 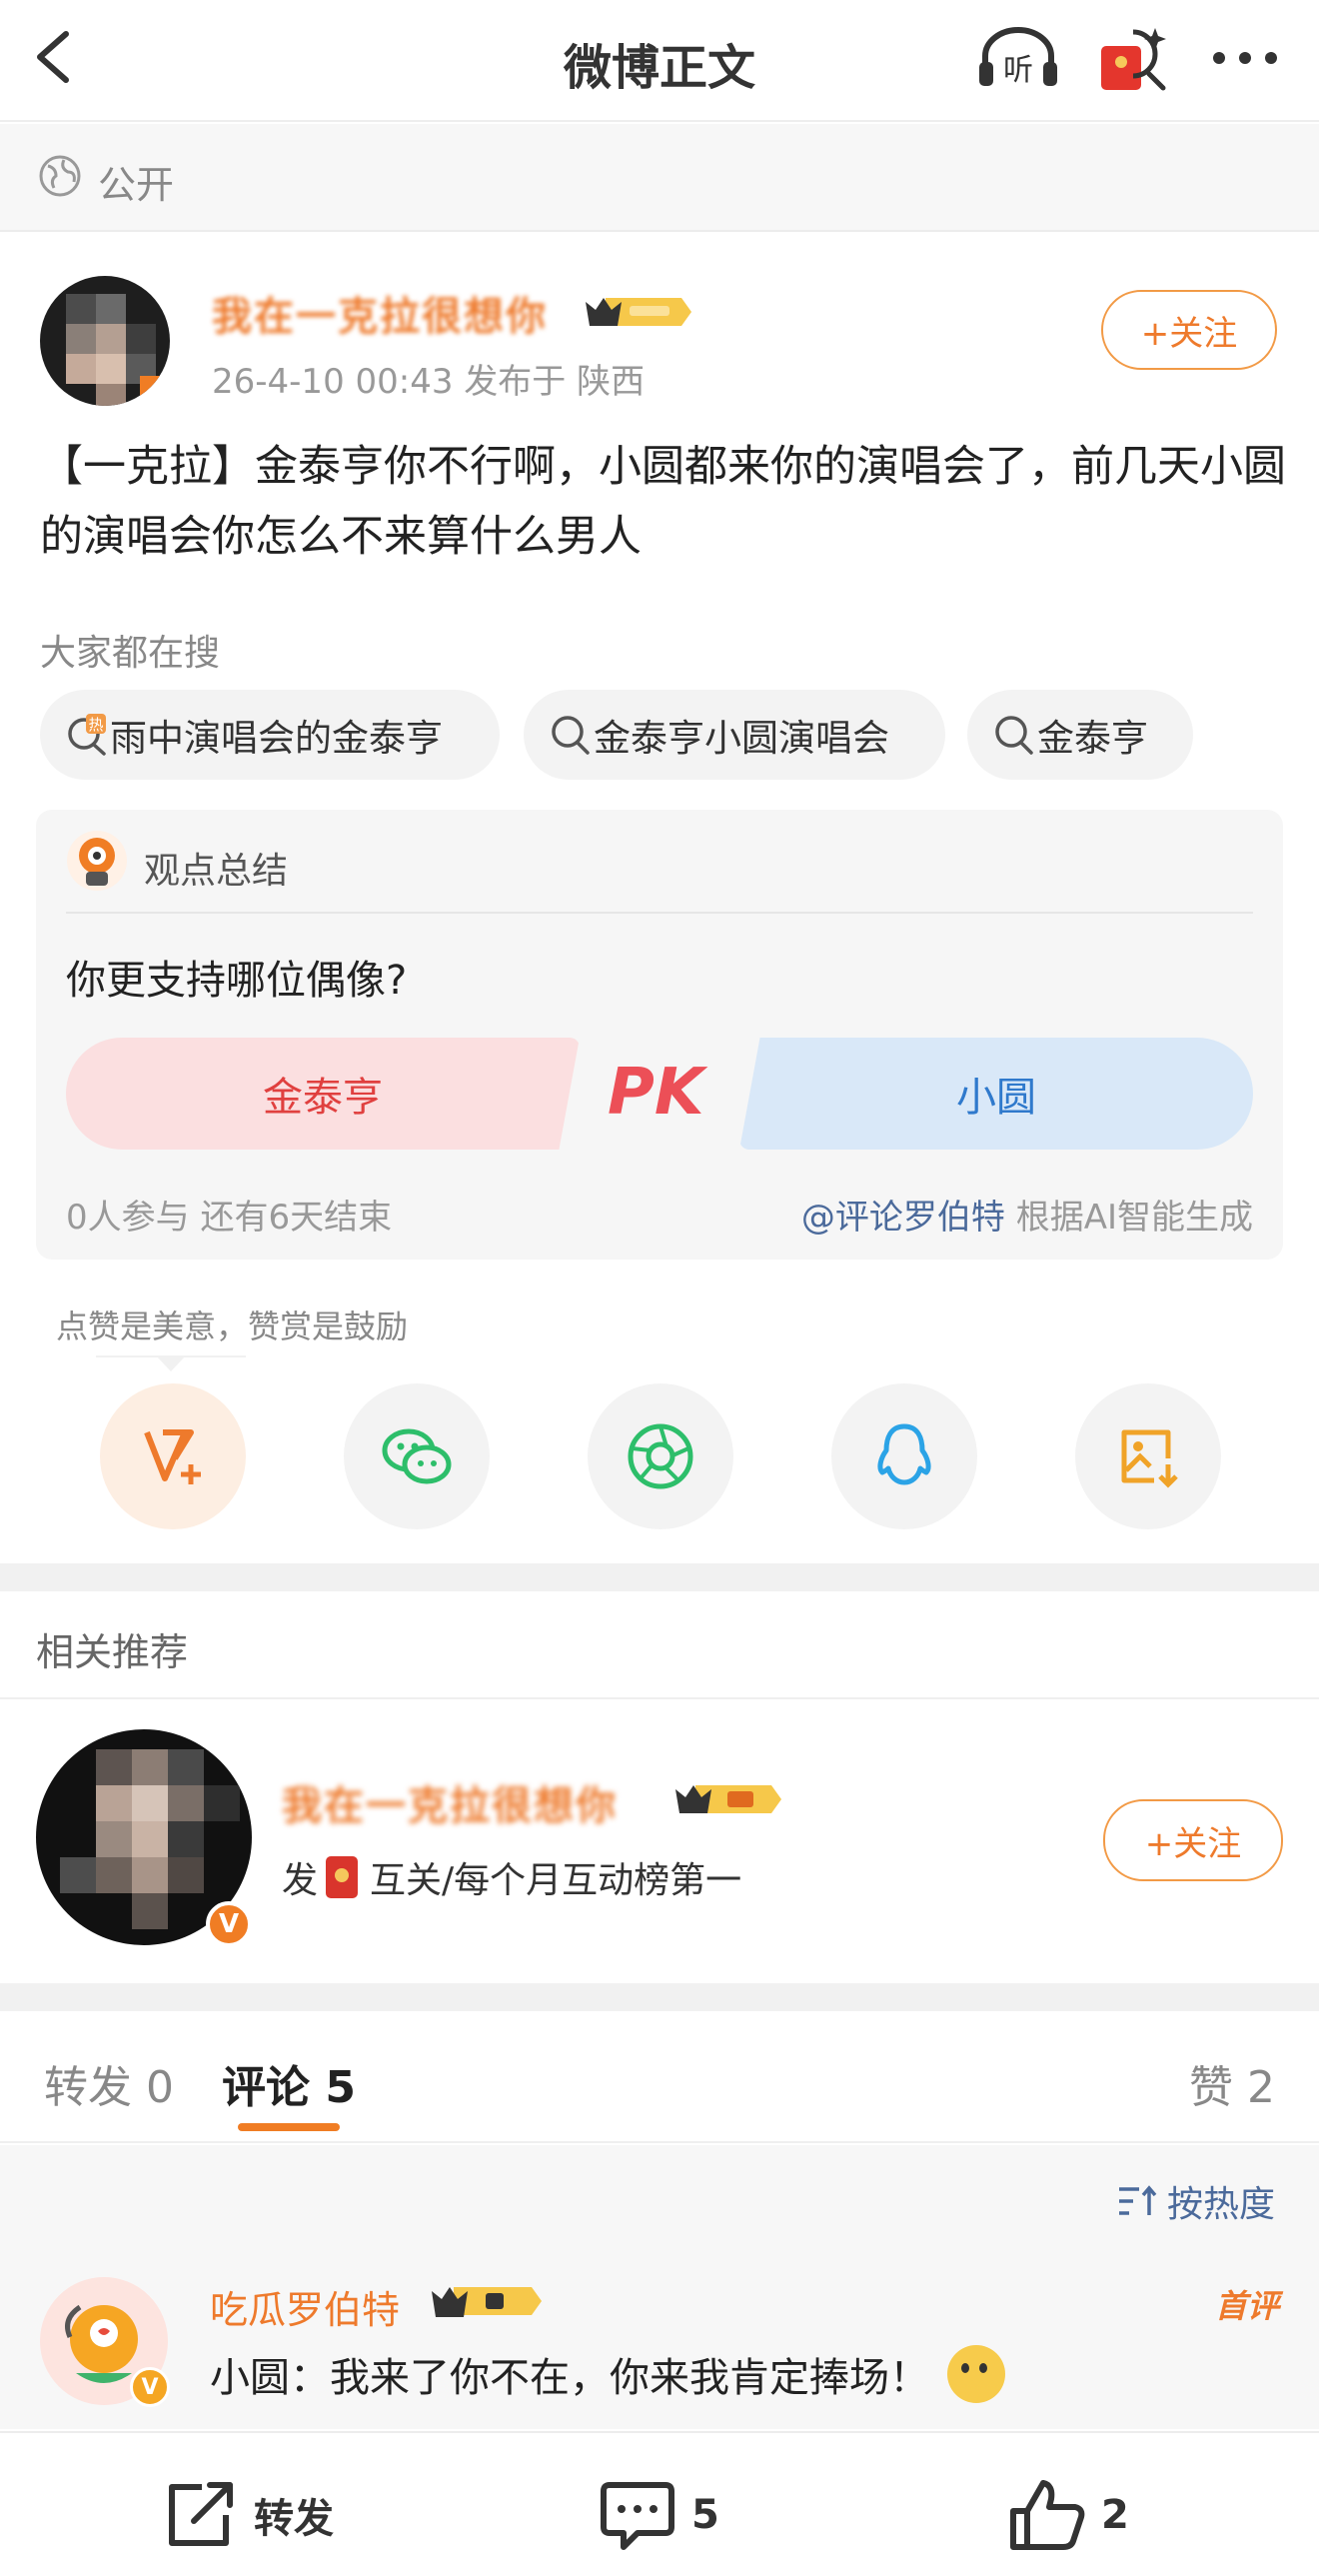 What do you see at coordinates (556, 1881) in the screenshot?
I see `related-desc-text: 互关/每个月互动榜第一` at bounding box center [556, 1881].